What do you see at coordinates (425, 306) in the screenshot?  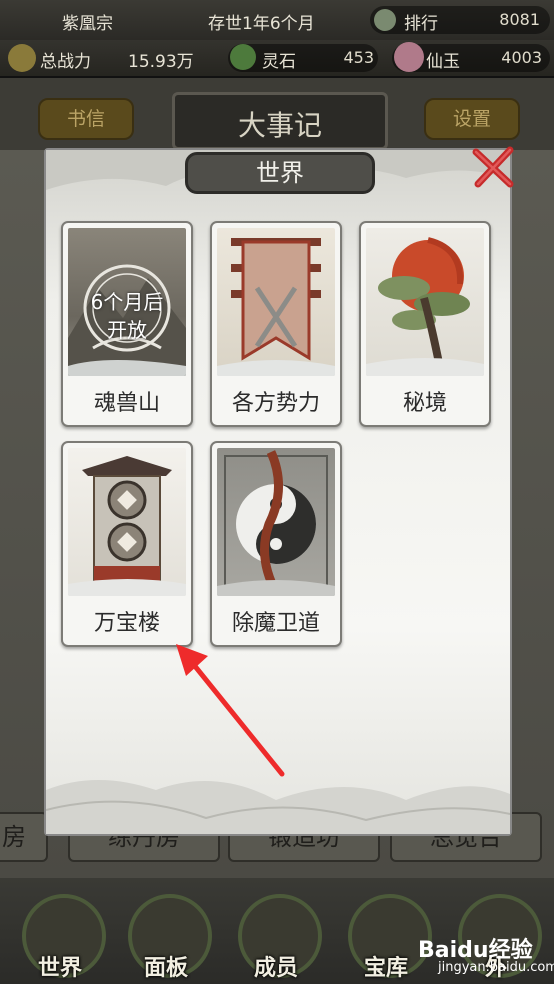 I see `tree-icon` at bounding box center [425, 306].